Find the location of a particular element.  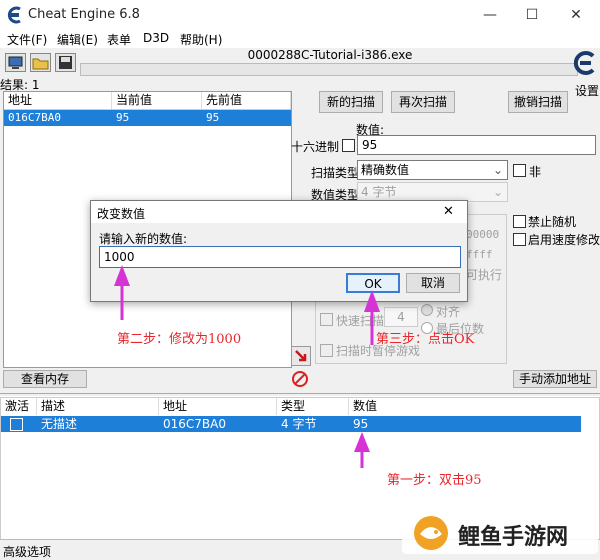

result-address: 016C7BA0 is located at coordinates (34, 117).